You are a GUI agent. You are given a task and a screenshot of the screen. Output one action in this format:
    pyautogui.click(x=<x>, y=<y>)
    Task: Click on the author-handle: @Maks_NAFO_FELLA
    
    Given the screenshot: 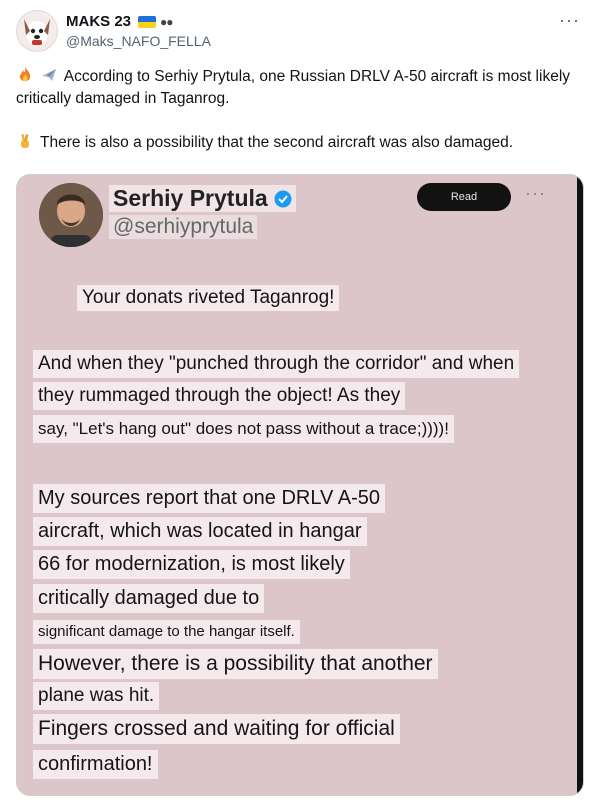 What is the action you would take?
    pyautogui.click(x=138, y=41)
    